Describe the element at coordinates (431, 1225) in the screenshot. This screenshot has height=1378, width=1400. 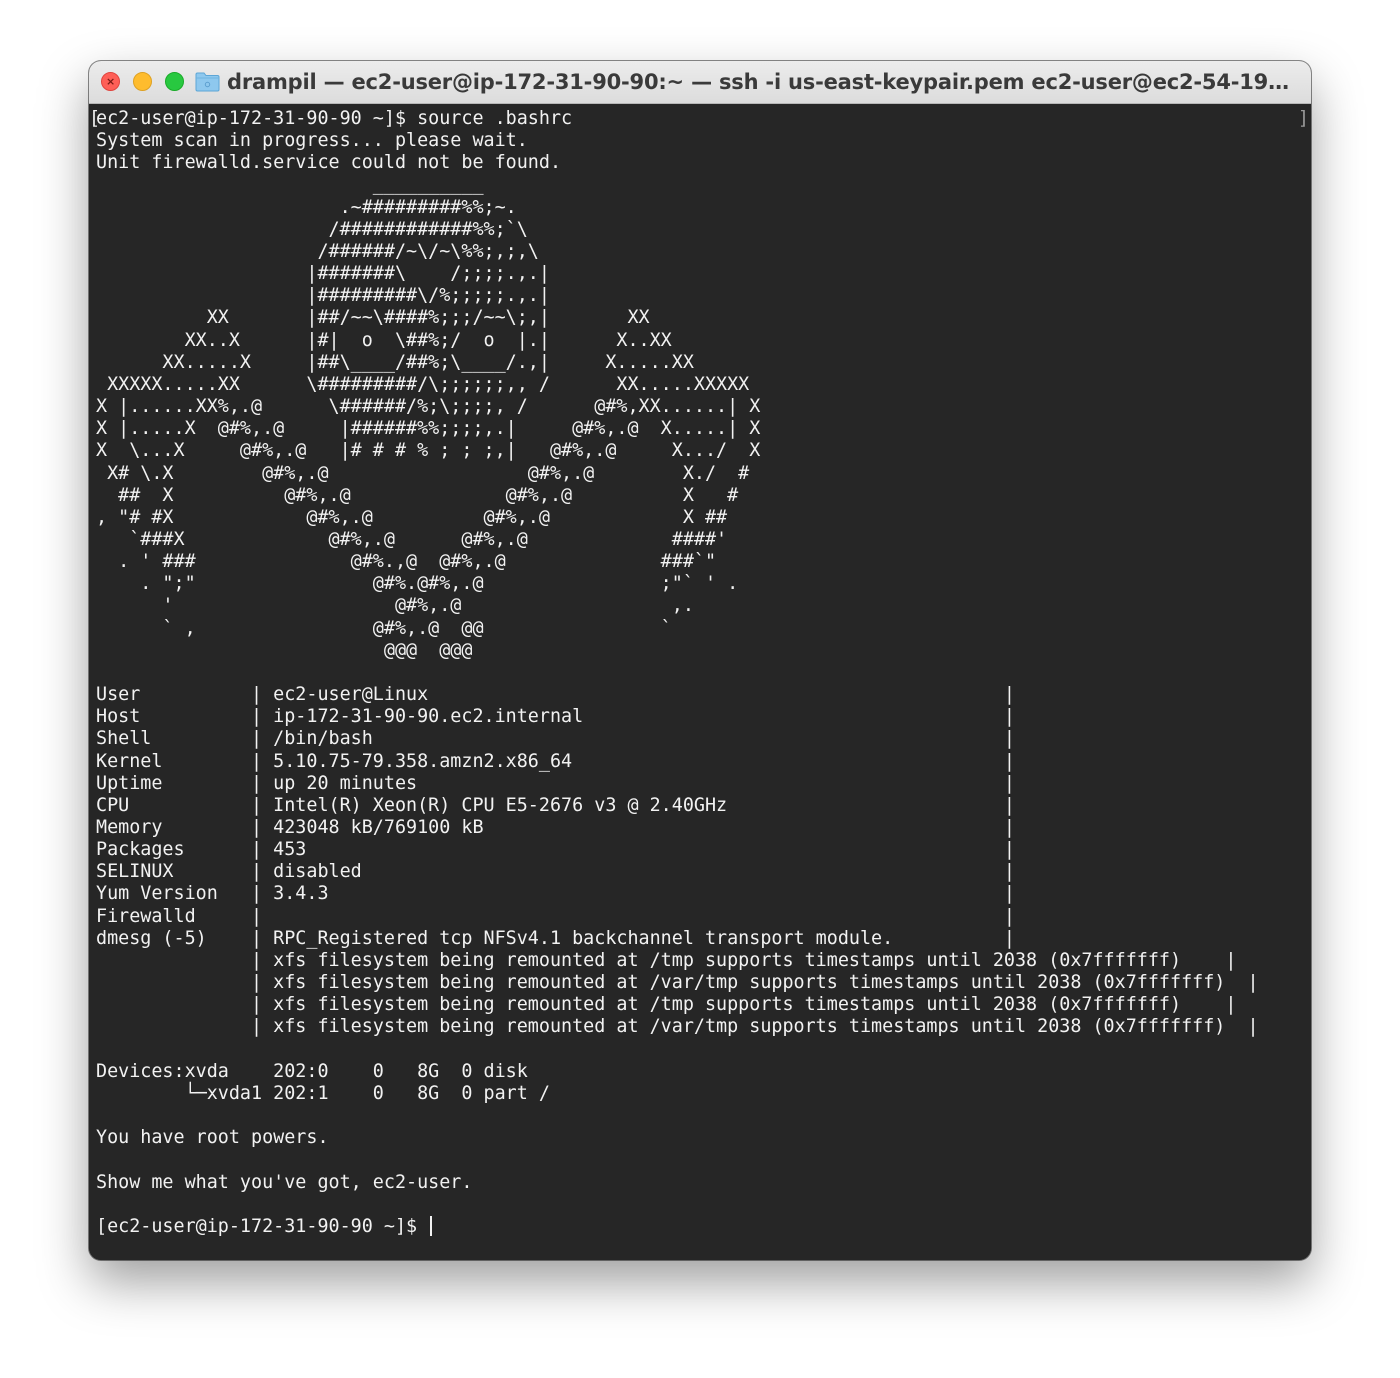
I see `text-cursor` at that location.